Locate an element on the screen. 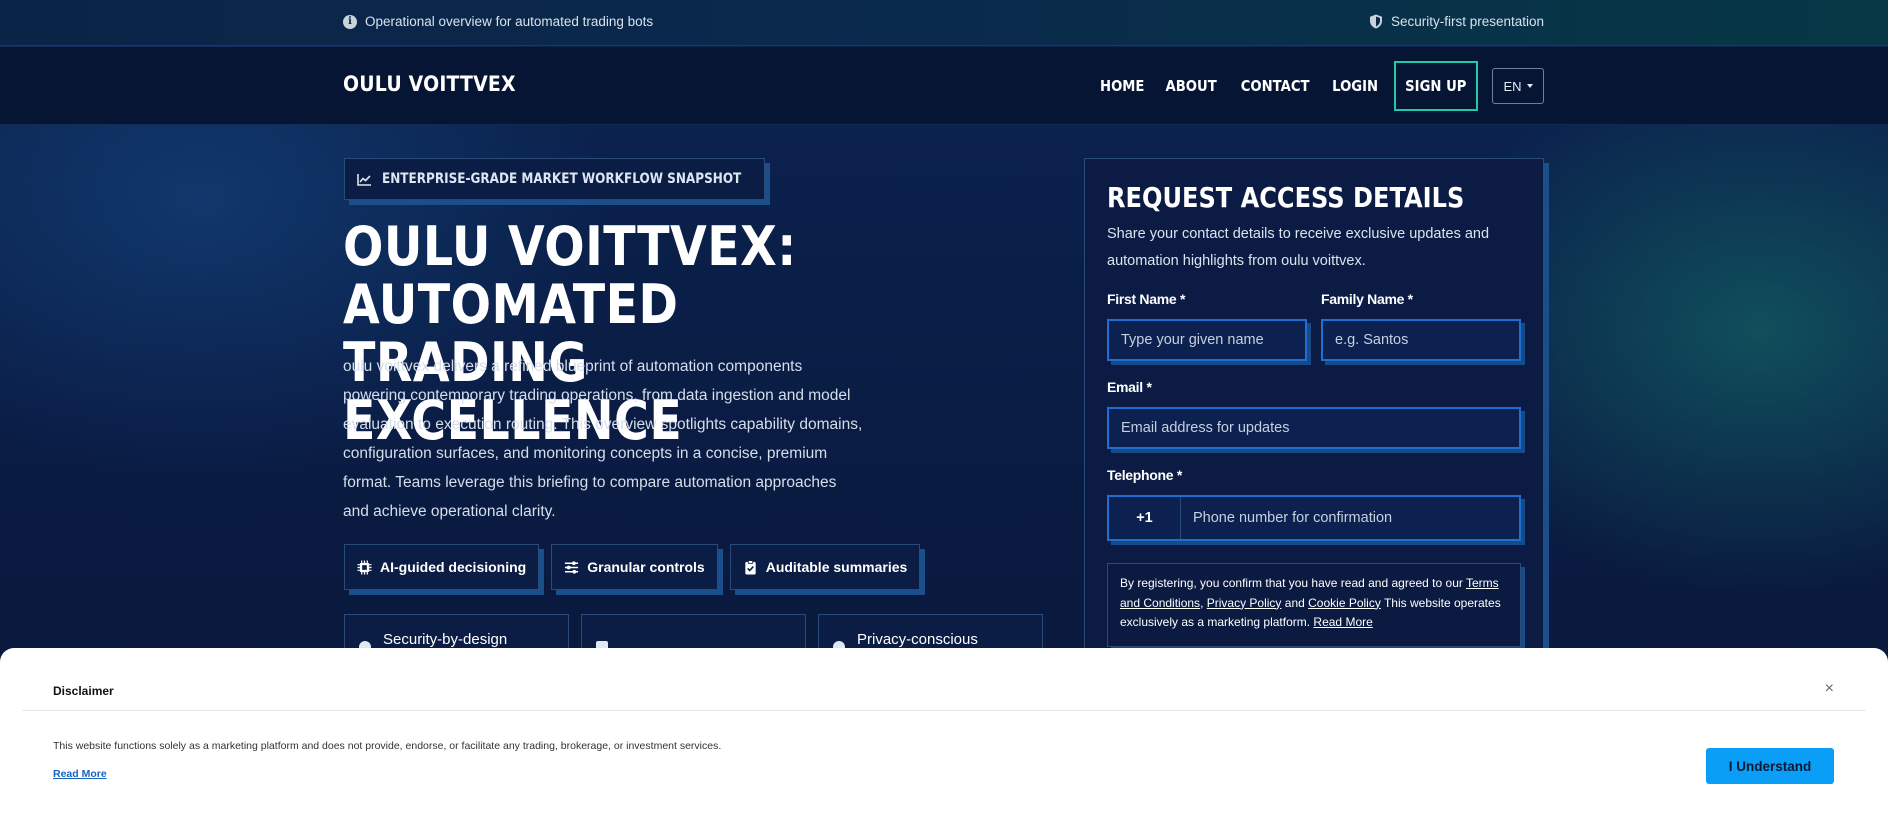 This screenshot has width=1888, height=818. nav-links: HOME ABOUT CONTACT LOGIN SIGN UP EN is located at coordinates (1320, 86).